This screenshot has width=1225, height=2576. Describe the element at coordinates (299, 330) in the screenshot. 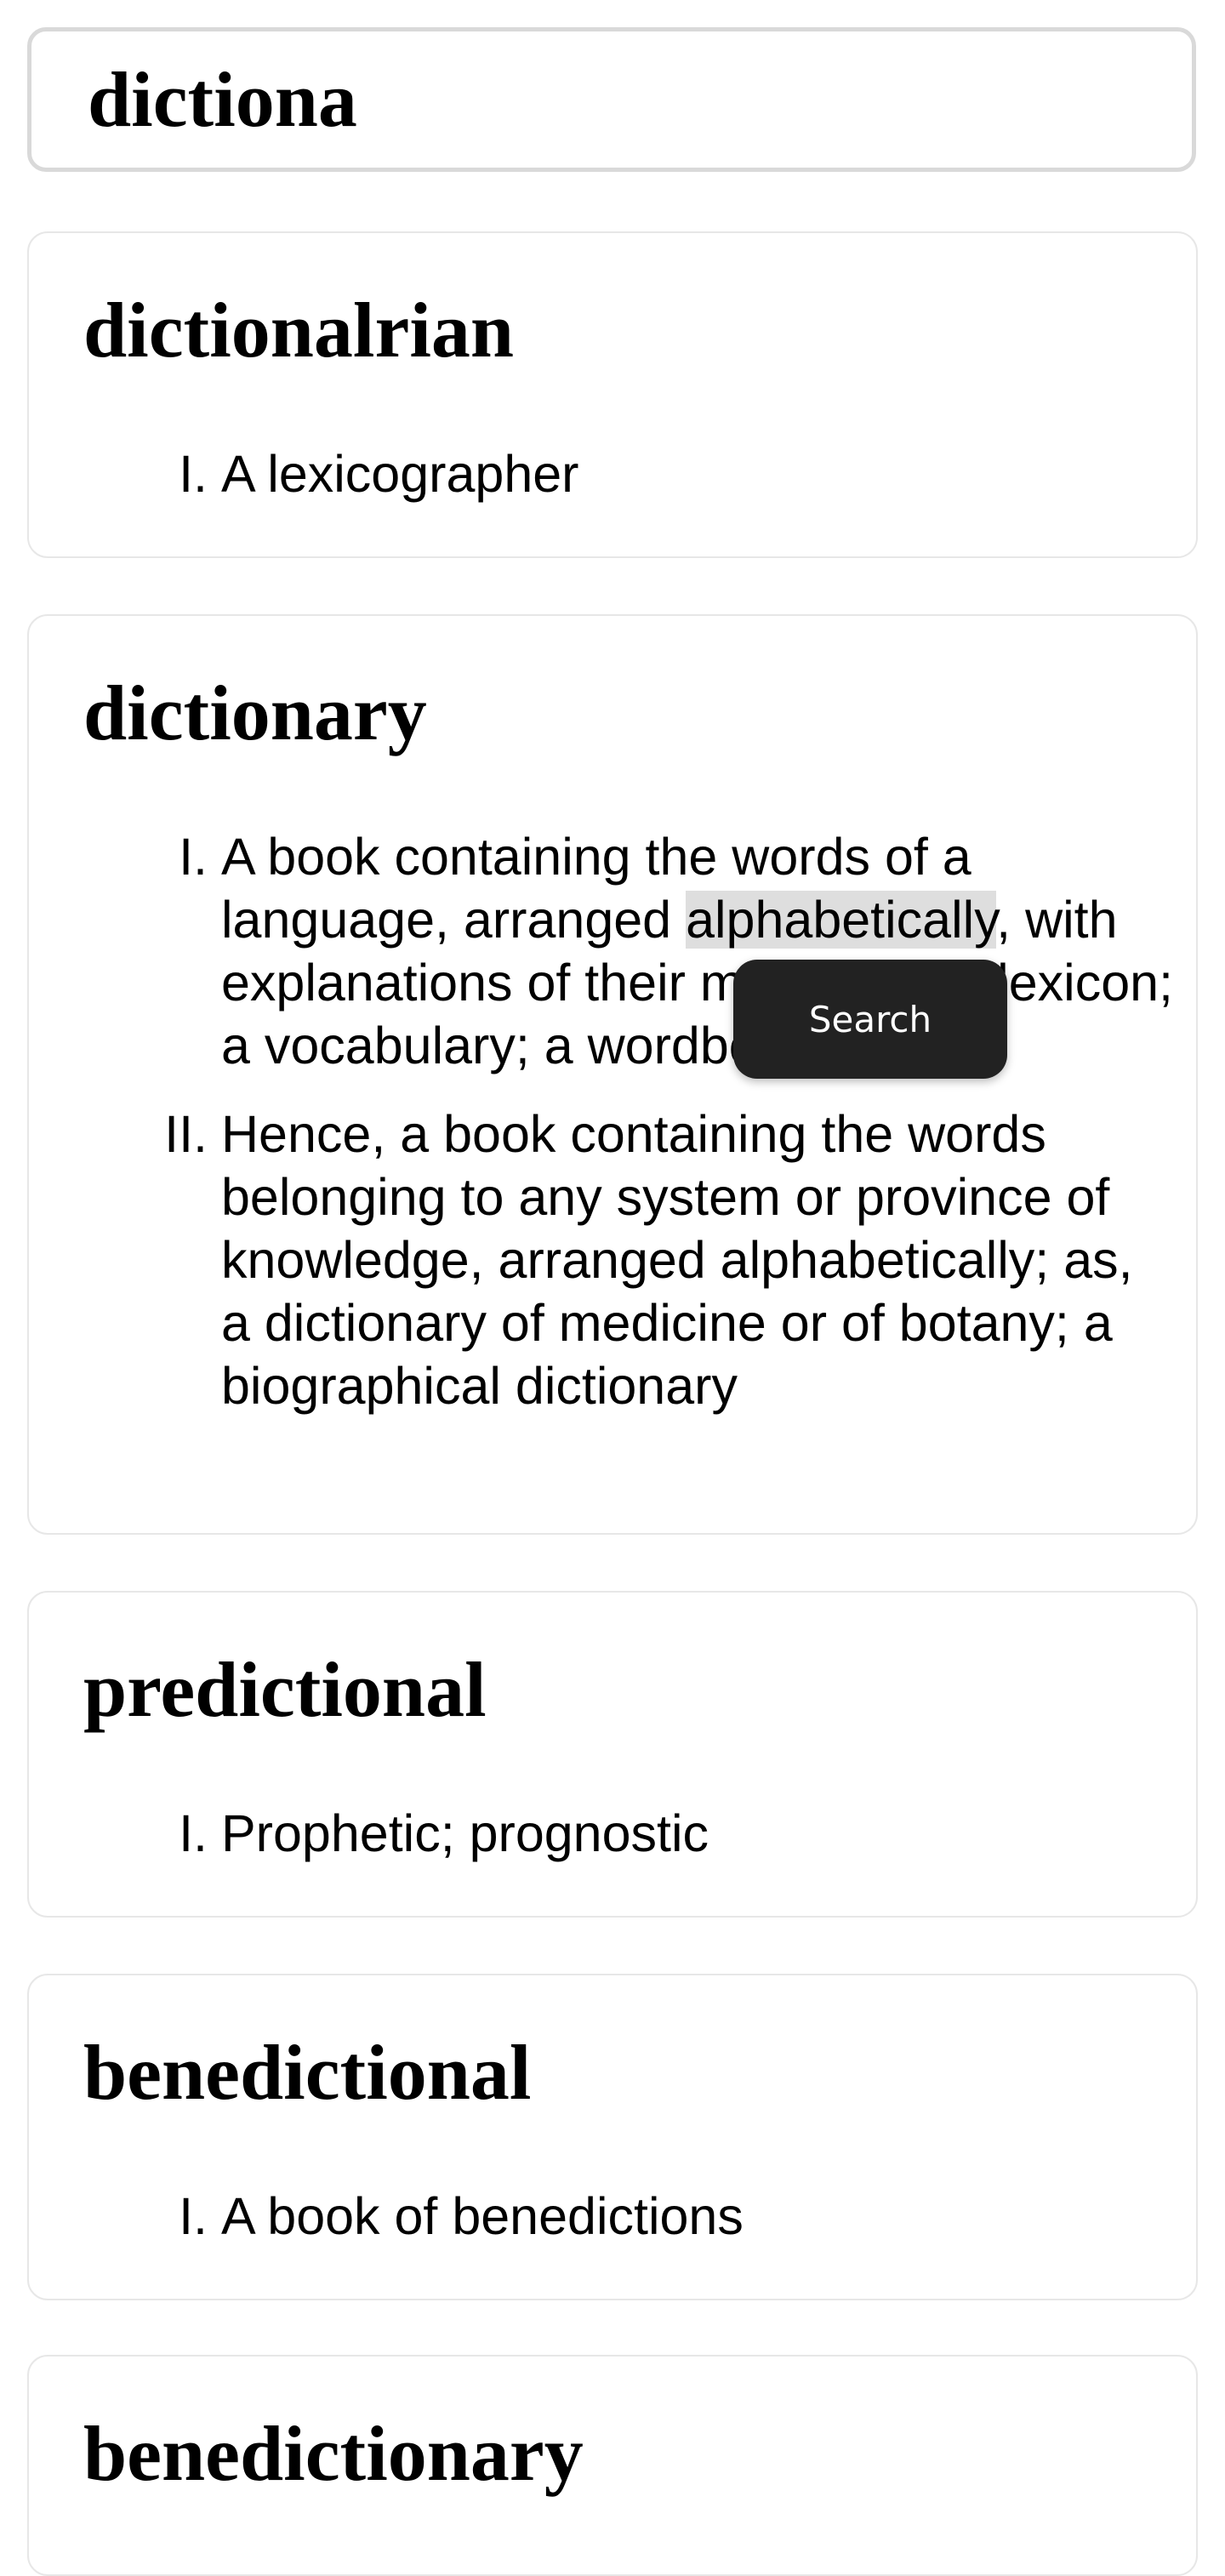

I see `headword: dictionalrian` at that location.